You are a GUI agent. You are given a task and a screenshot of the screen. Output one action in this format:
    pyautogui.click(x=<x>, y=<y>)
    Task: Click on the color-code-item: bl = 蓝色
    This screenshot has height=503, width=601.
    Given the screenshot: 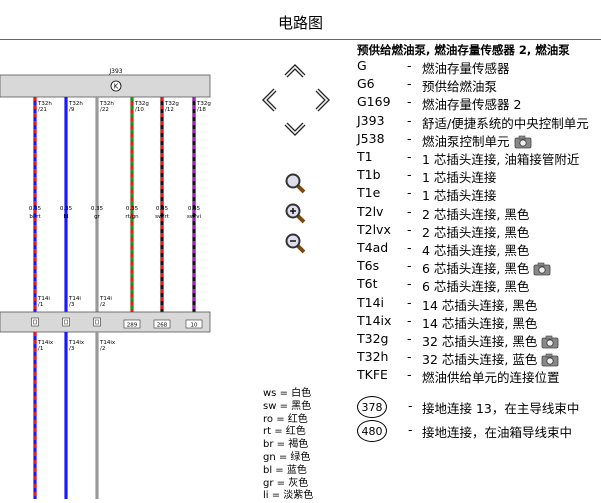 What is the action you would take?
    pyautogui.click(x=285, y=470)
    